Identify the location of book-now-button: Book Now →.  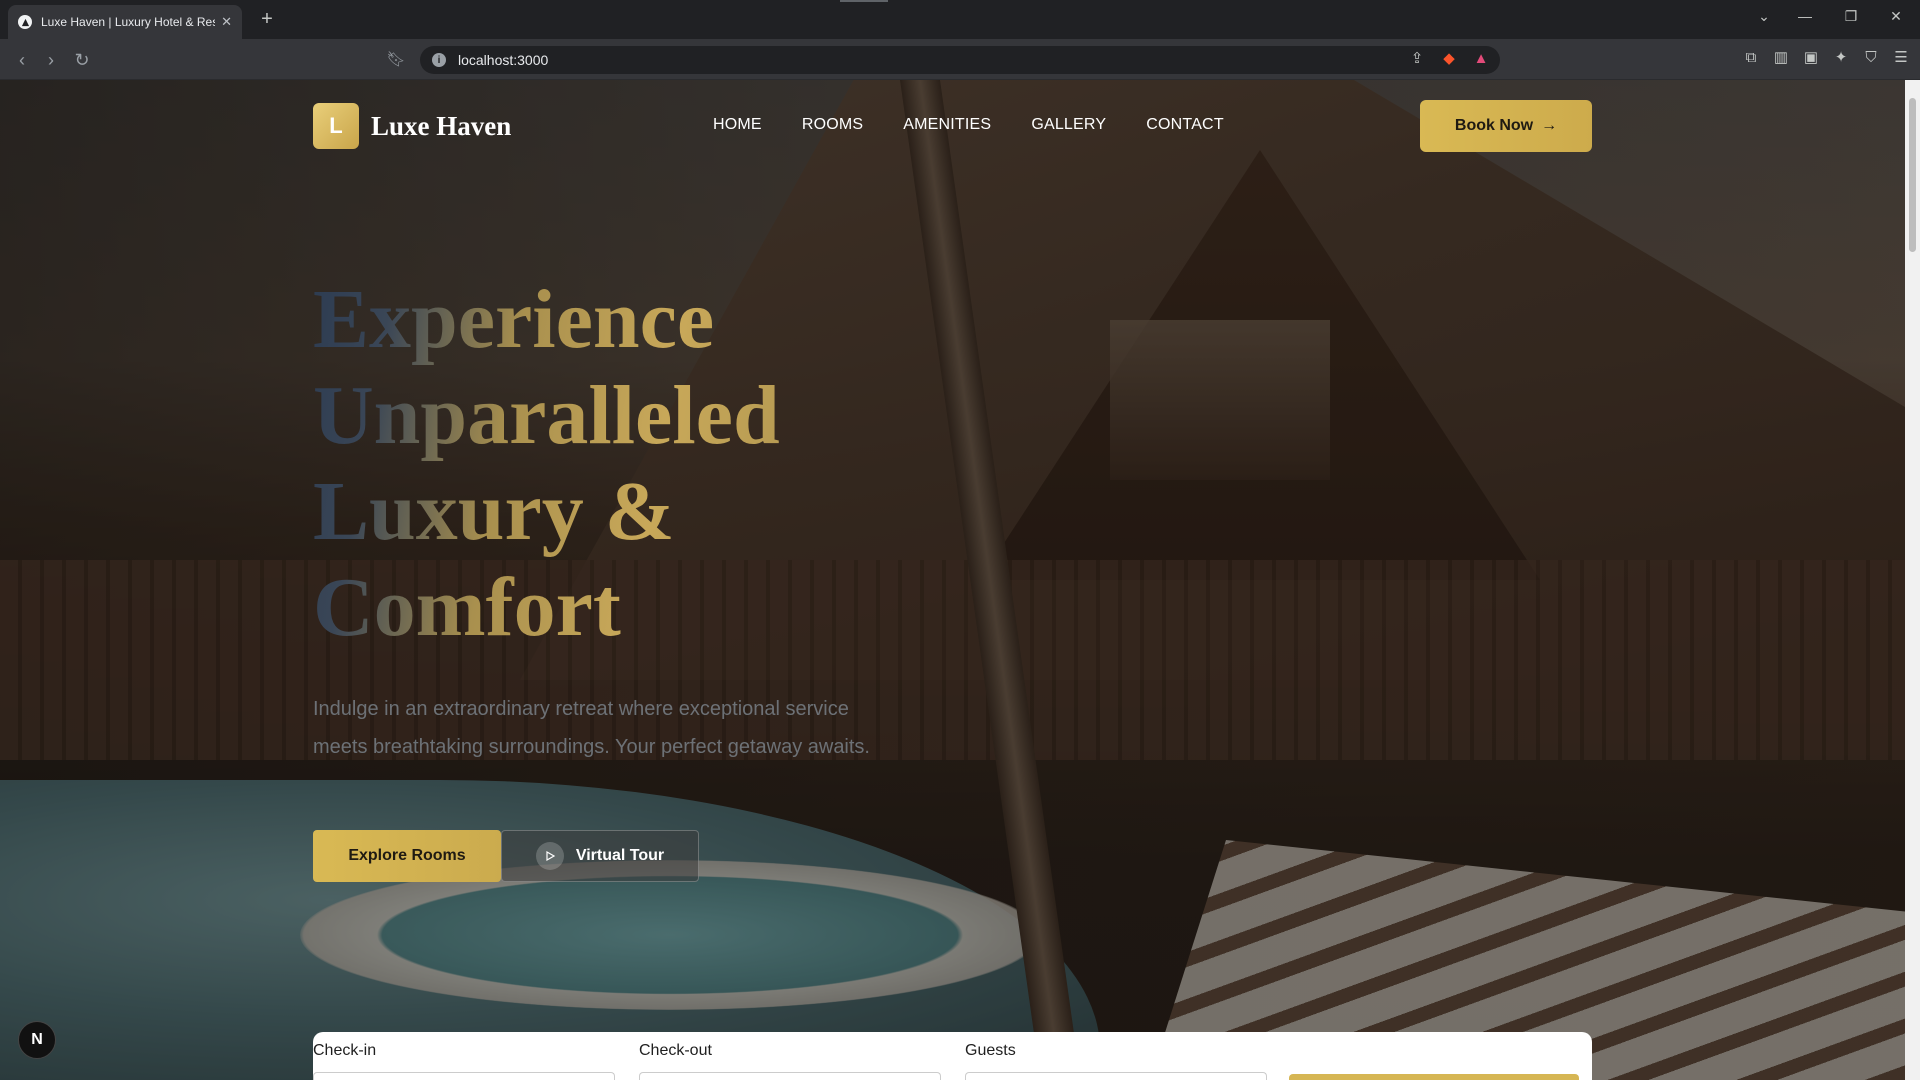
(1506, 126).